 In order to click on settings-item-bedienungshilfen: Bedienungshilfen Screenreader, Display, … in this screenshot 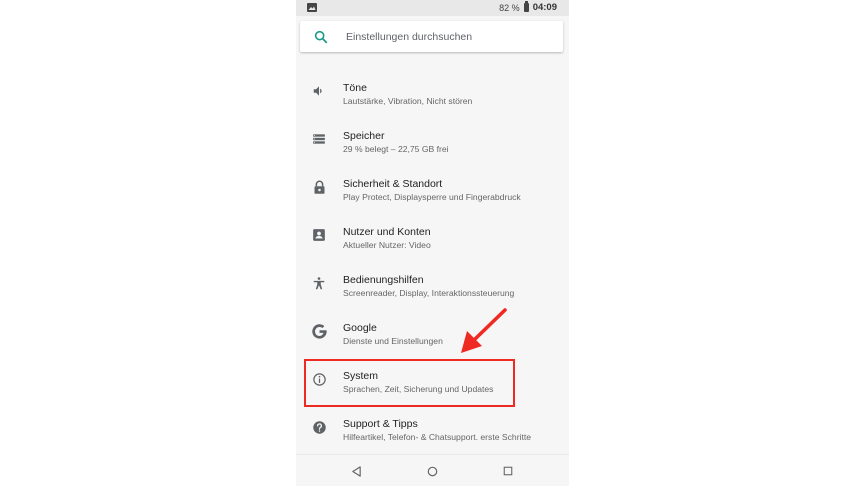, I will do `click(432, 280)`.